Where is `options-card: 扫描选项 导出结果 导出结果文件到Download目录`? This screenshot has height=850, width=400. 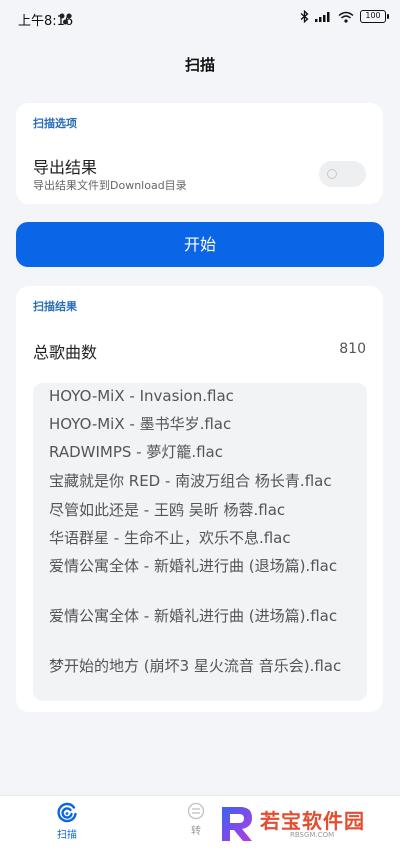
options-card: 扫描选项 导出结果 导出结果文件到Download目录 is located at coordinates (199, 153).